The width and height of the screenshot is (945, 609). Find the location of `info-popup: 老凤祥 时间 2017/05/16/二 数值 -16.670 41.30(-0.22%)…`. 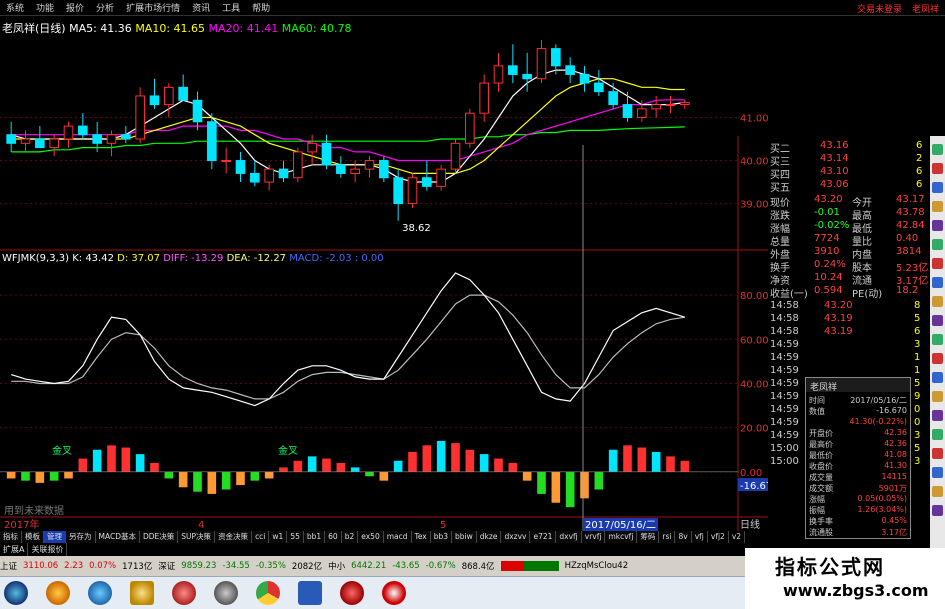

info-popup: 老凤祥 时间 2017/05/16/二 数值 -16.670 41.30(-0.22%)… is located at coordinates (858, 458).